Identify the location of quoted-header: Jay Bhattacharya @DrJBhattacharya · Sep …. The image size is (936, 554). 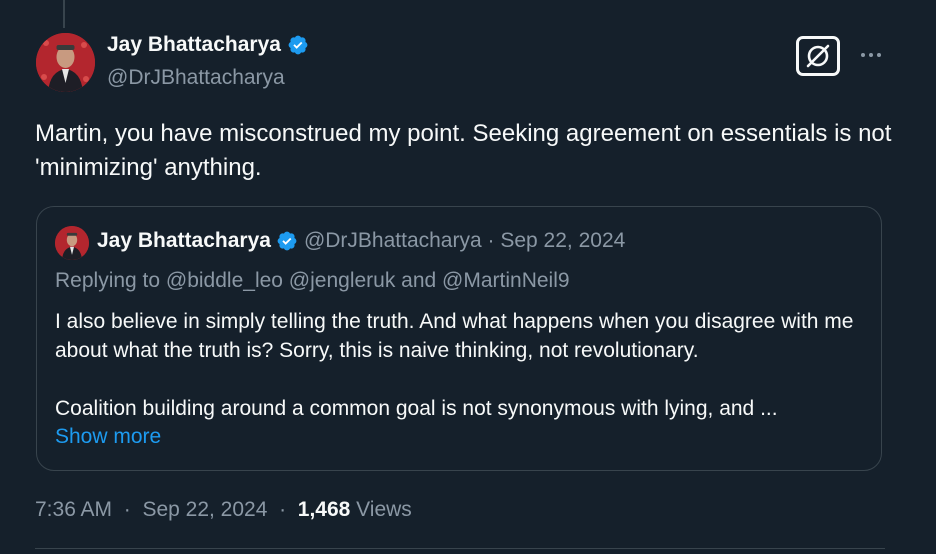
(361, 241).